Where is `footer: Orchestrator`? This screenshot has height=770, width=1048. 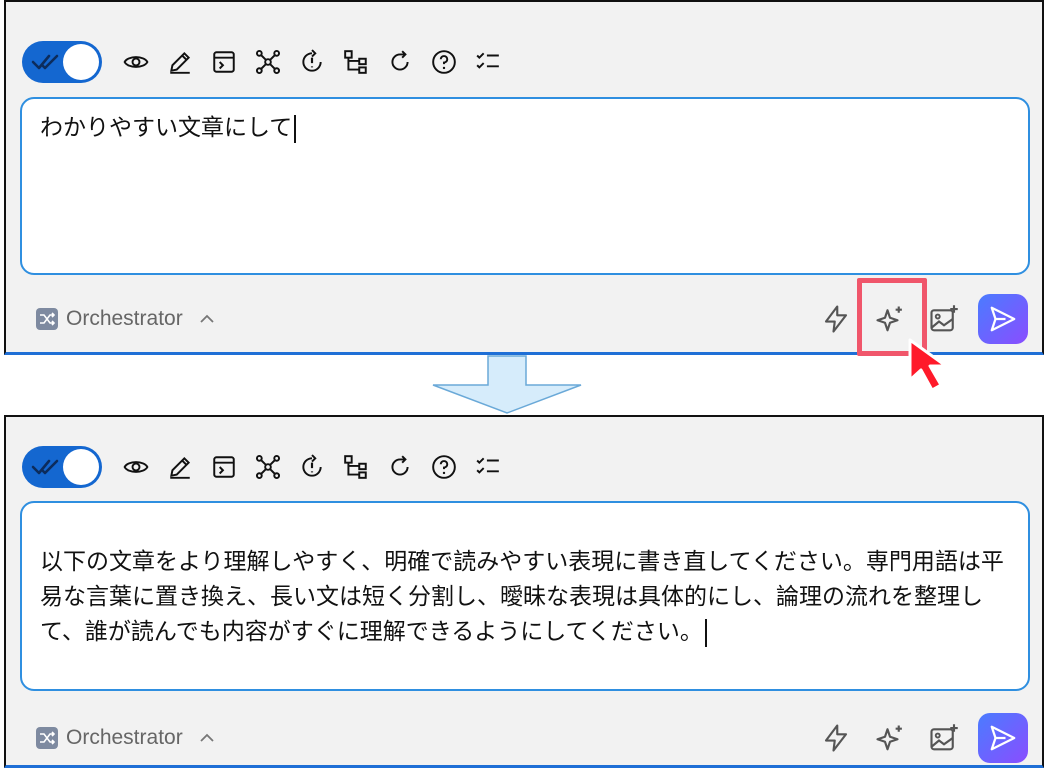 footer: Orchestrator is located at coordinates (532, 738).